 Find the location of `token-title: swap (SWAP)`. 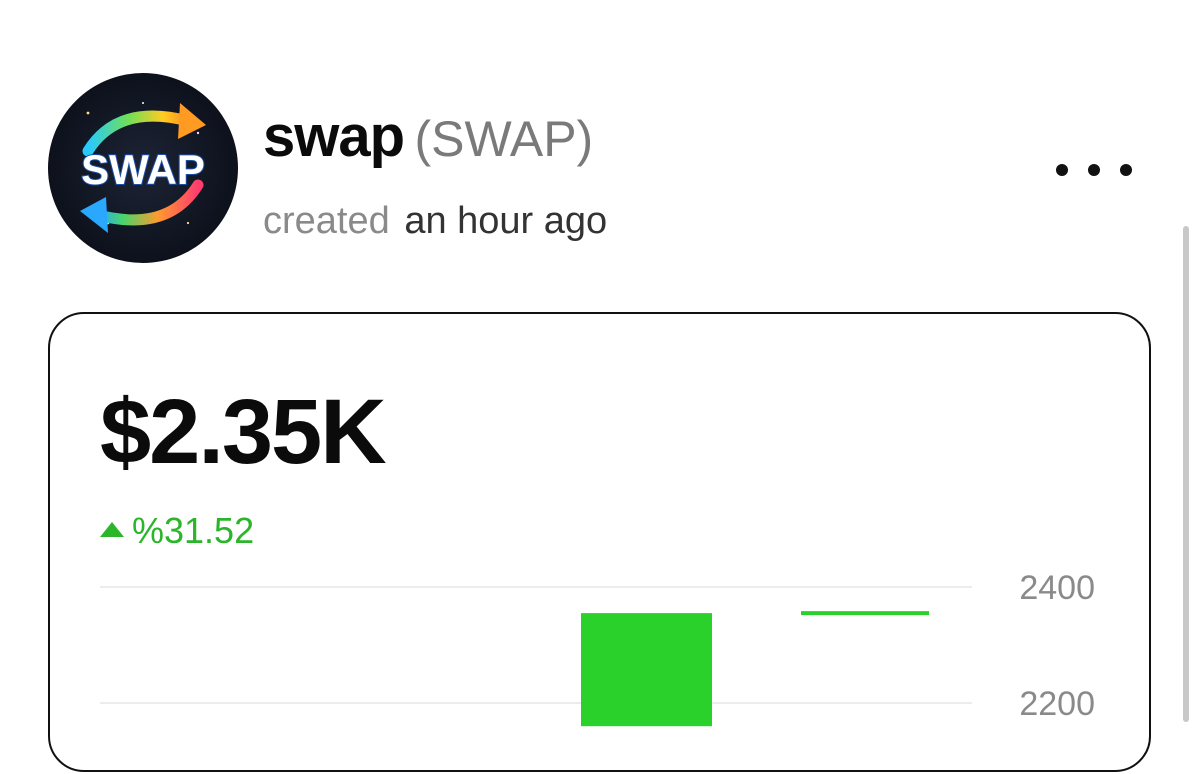

token-title: swap (SWAP) is located at coordinates (428, 136).